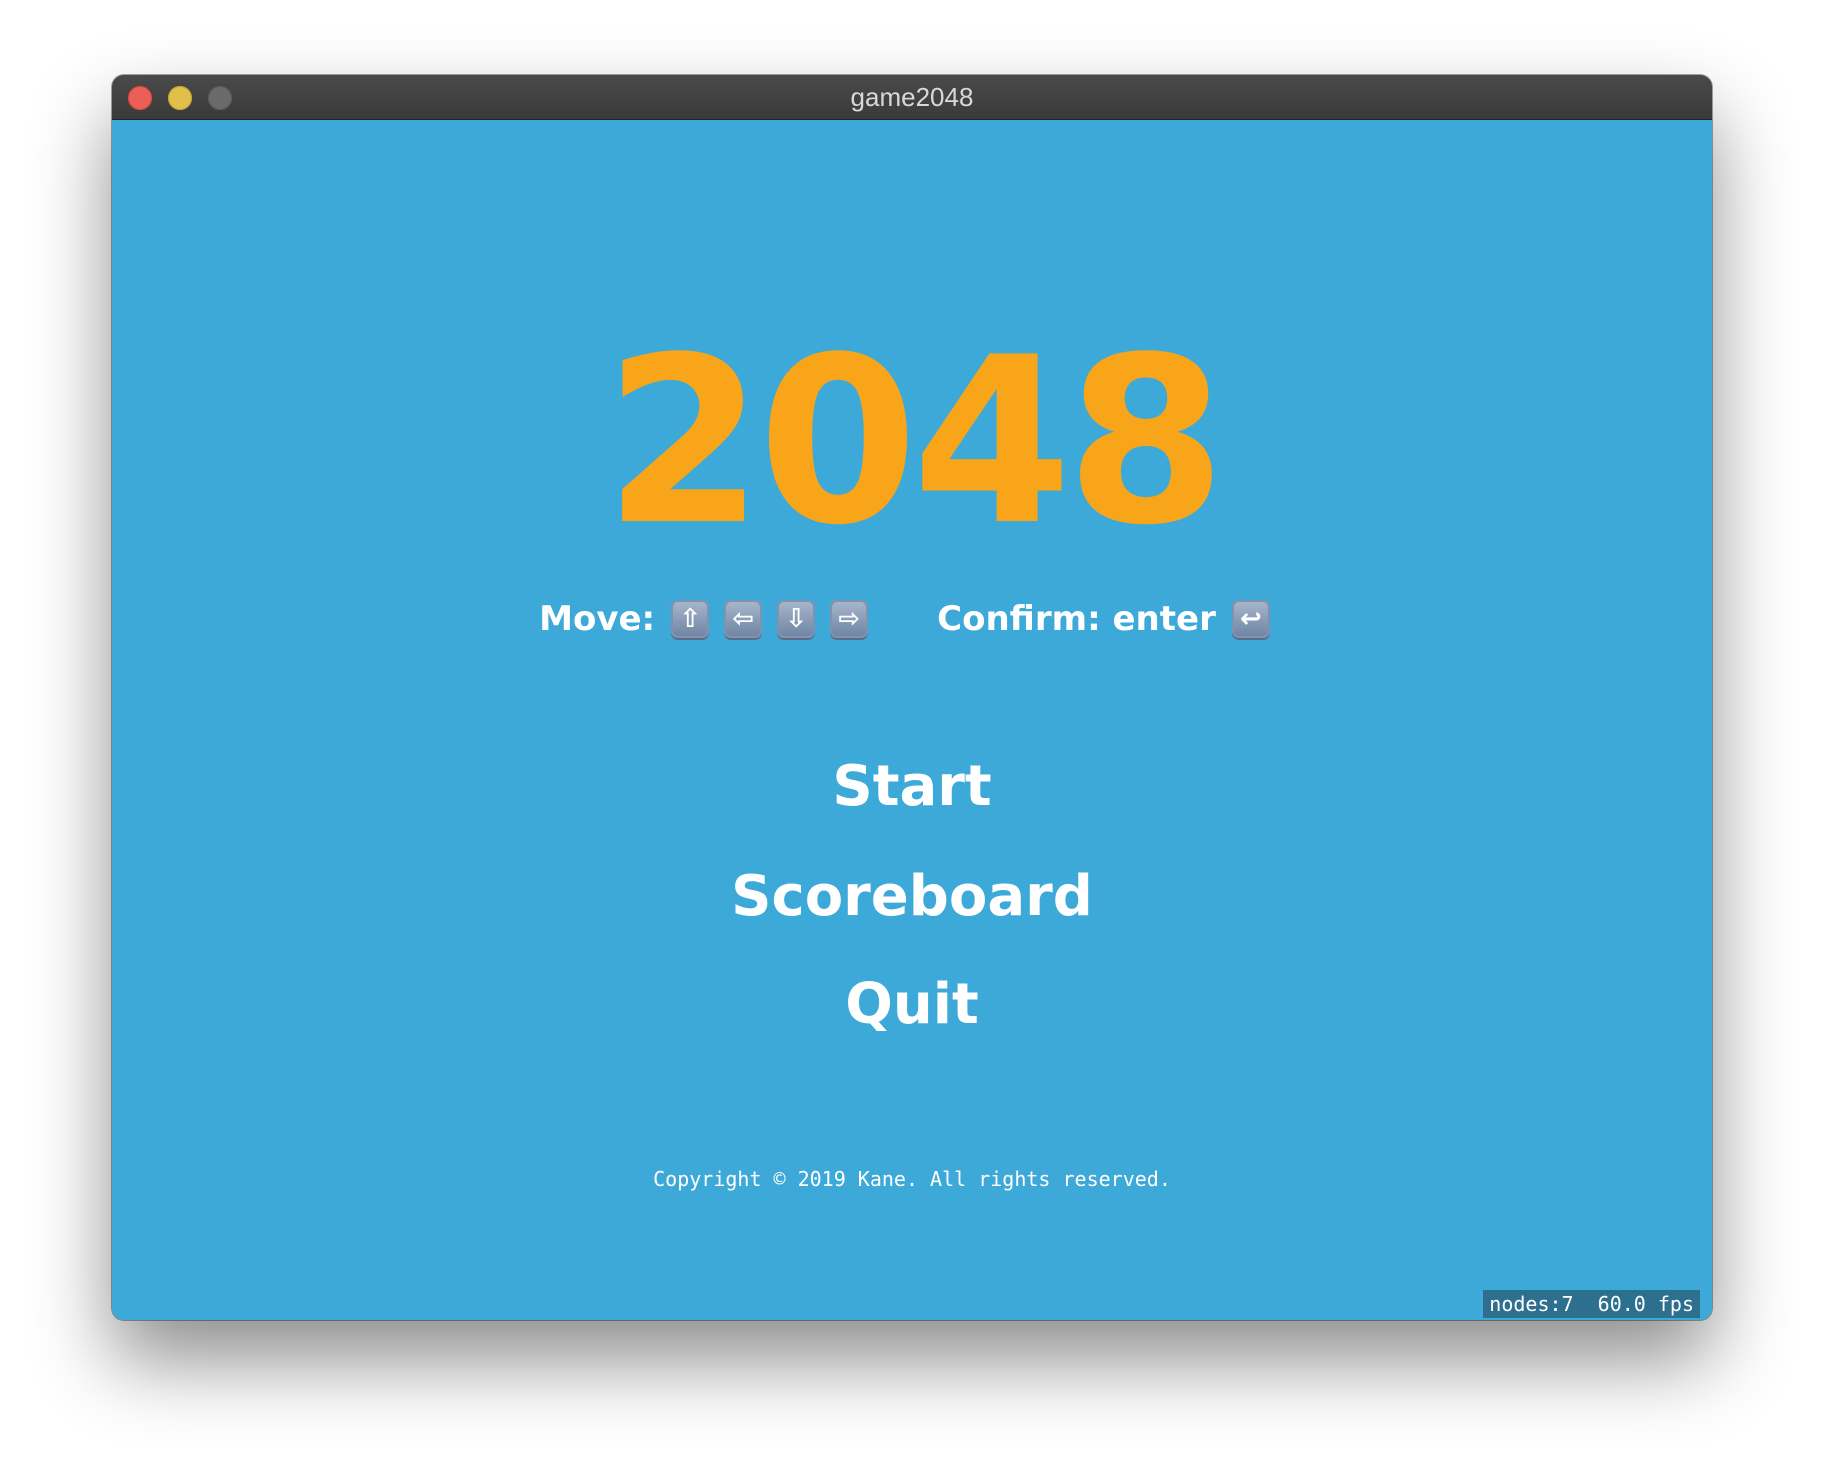 The width and height of the screenshot is (1824, 1468). I want to click on down-arrow-key-icon: ⇩, so click(796, 619).